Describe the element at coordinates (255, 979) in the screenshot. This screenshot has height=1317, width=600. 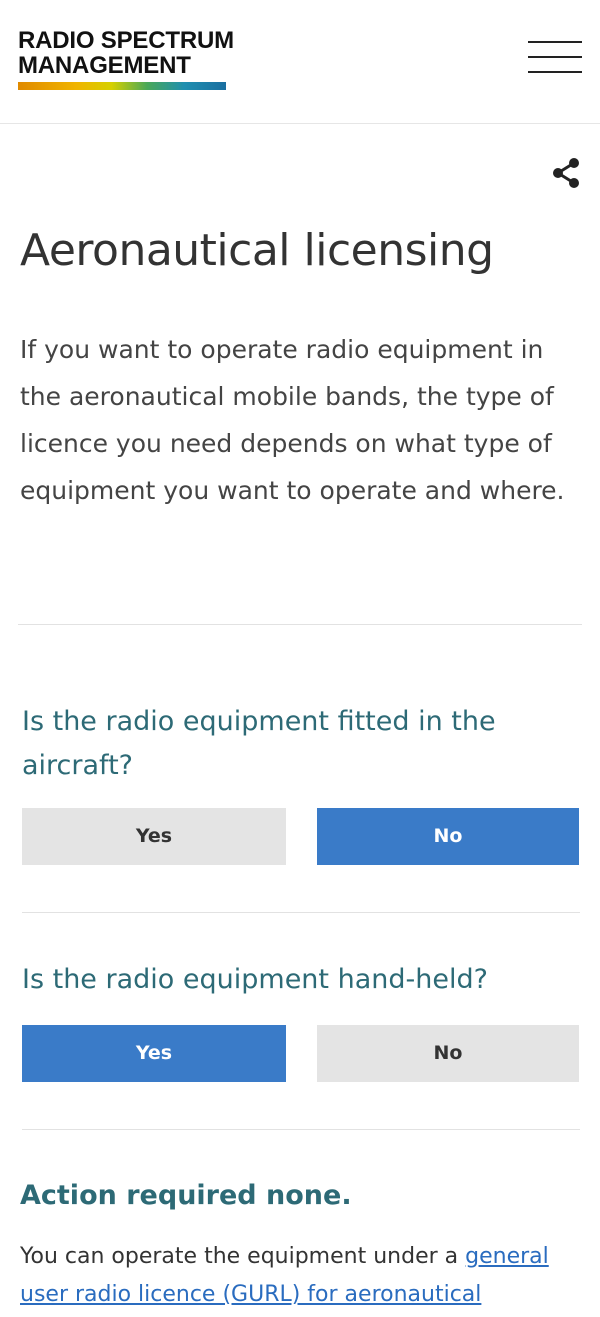
I see `question-hand-held: Is the radio equipment hand-held?` at that location.